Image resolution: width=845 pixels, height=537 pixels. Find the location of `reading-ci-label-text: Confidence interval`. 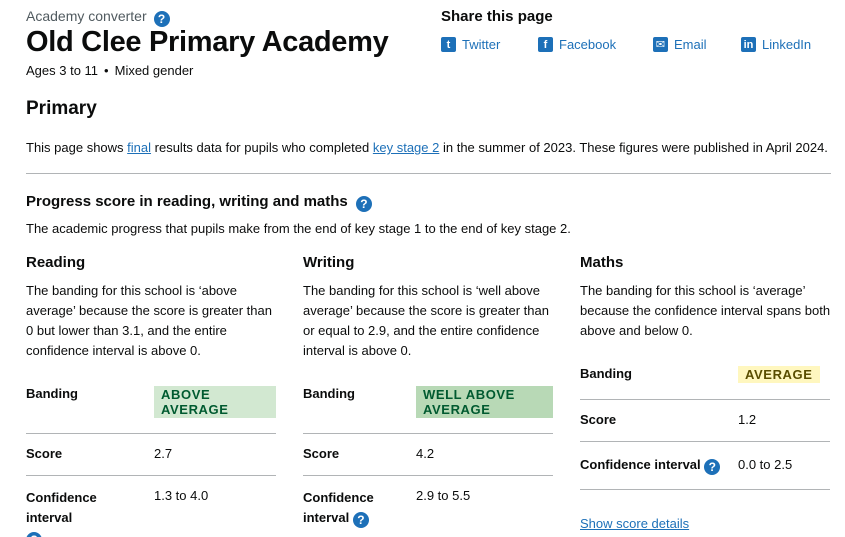

reading-ci-label-text: Confidence interval is located at coordinates (61, 507).